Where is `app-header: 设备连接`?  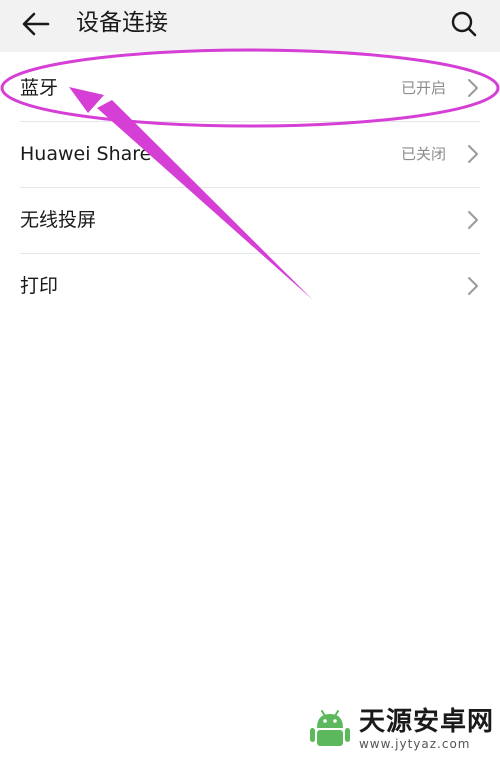
app-header: 设备连接 is located at coordinates (250, 26).